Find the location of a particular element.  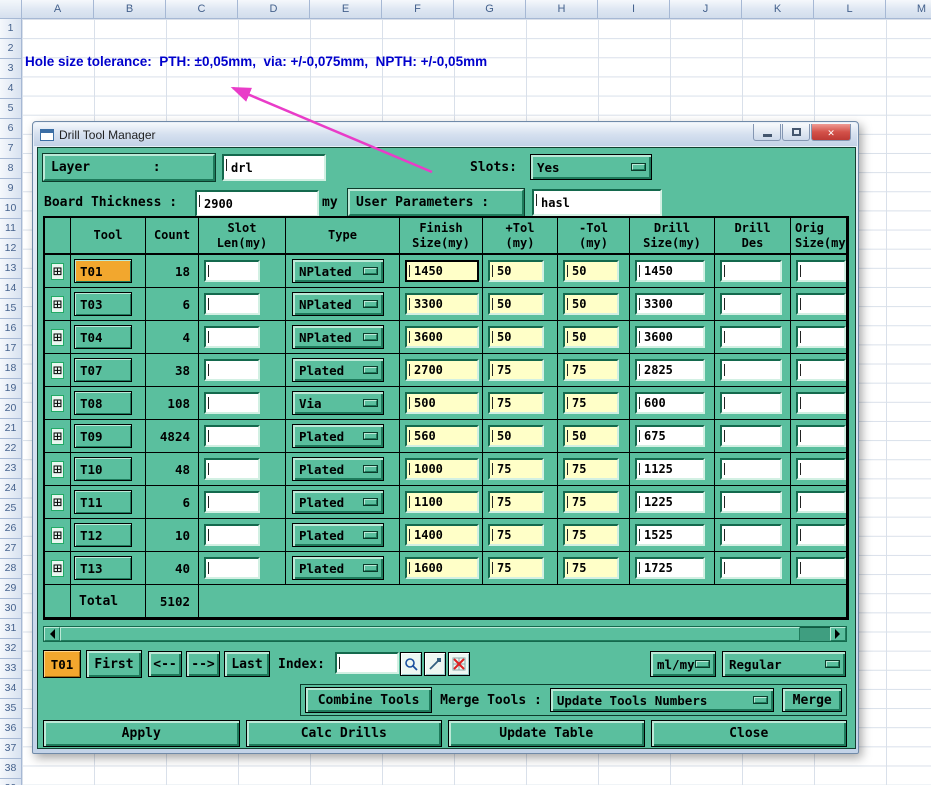

column-header-C: C is located at coordinates (202, 9).